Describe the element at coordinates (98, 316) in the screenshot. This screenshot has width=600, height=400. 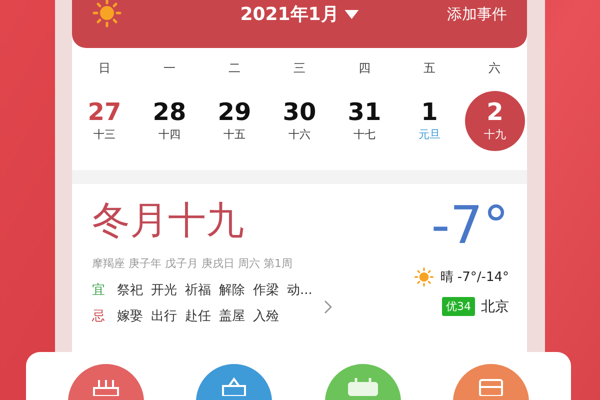
I see `inauspicious-label: 忌` at that location.